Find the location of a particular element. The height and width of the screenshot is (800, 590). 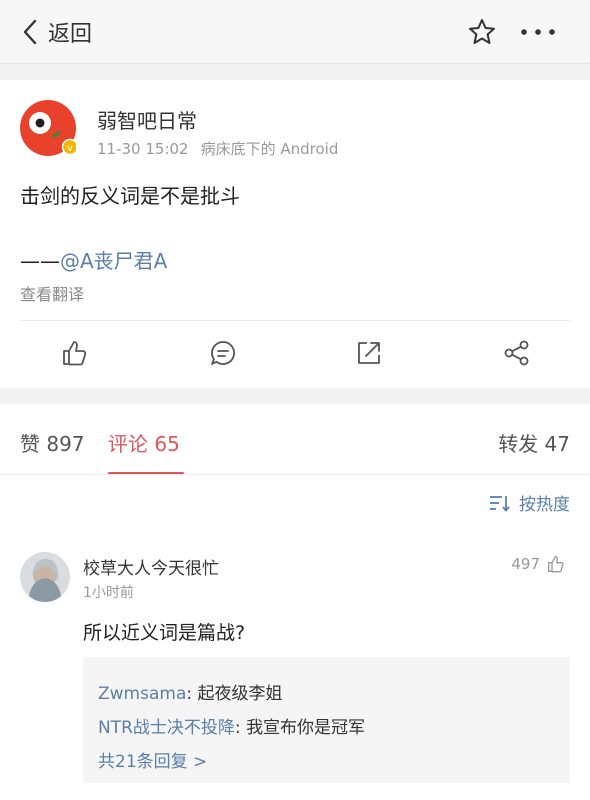

reply-text: 起夜级李姐 is located at coordinates (240, 694).